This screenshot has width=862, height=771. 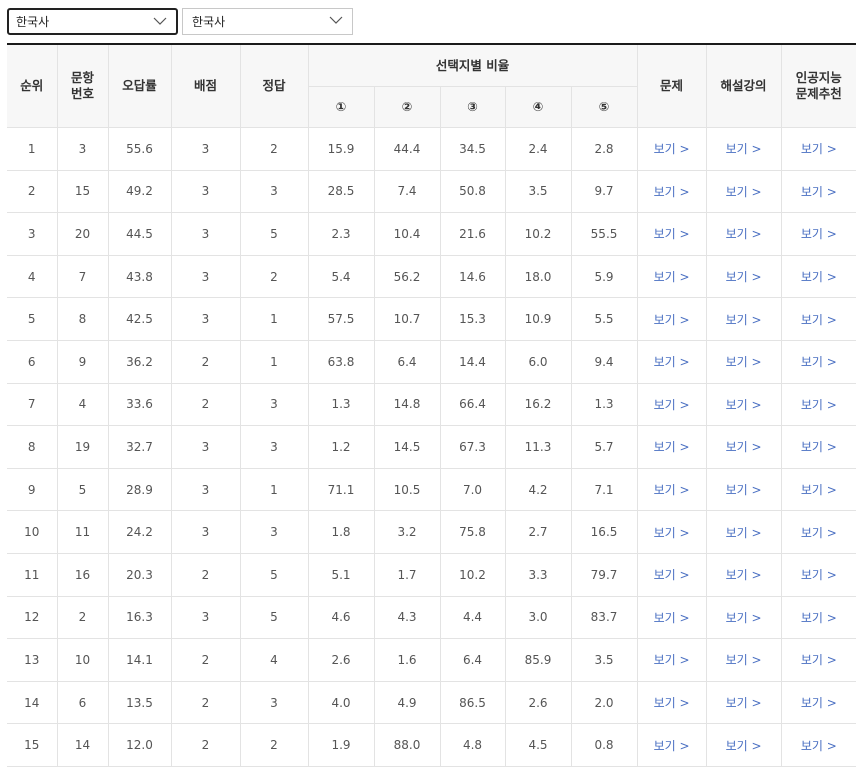 I want to click on subject-select-primary: 한국사, so click(x=92, y=21).